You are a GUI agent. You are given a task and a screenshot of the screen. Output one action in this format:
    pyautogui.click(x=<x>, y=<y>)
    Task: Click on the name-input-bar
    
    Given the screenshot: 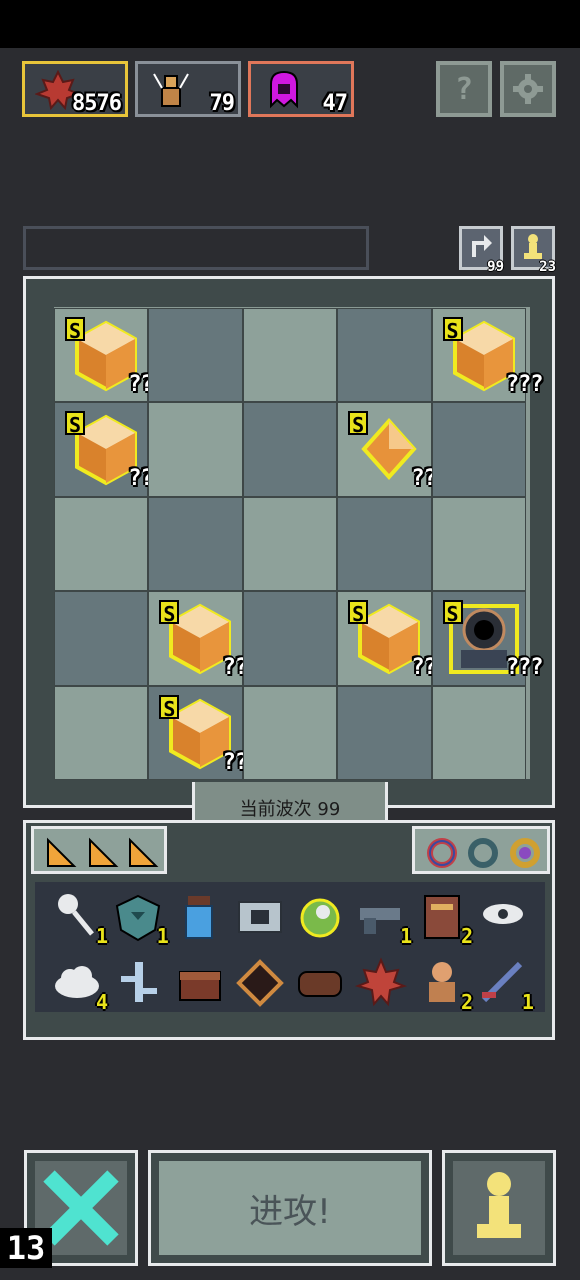 What is the action you would take?
    pyautogui.click(x=196, y=248)
    